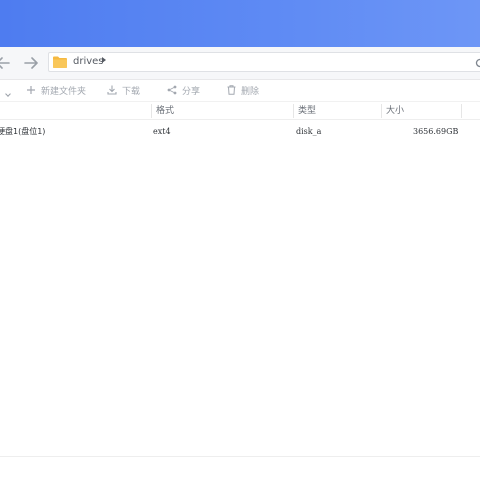 This screenshot has height=480, width=480. I want to click on share-icon, so click(172, 90).